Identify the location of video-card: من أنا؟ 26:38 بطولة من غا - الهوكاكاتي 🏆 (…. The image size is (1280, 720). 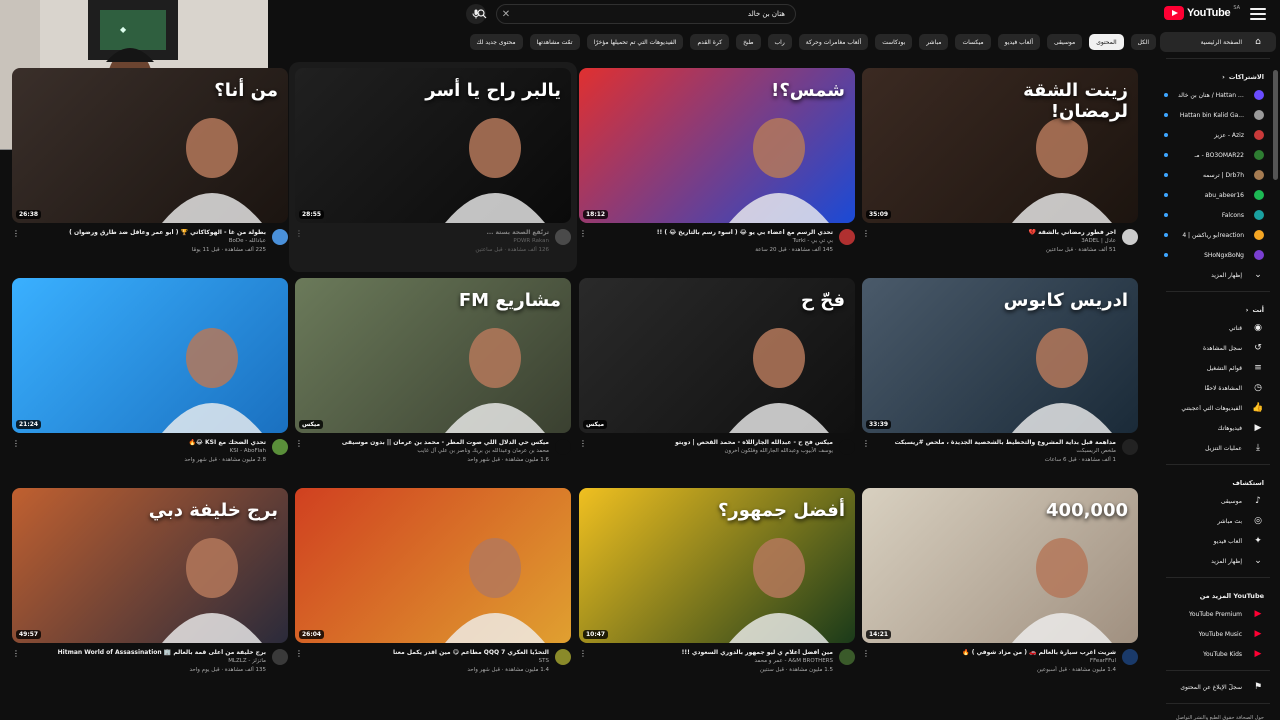
(150, 161).